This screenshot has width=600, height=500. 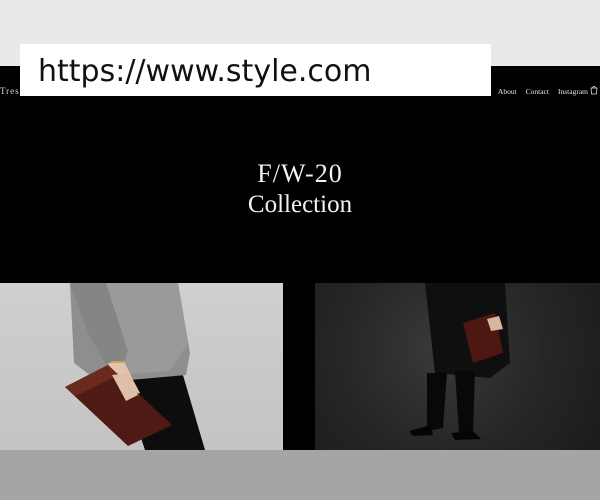 I want to click on nav-links: About Contact Instagram, so click(x=543, y=91).